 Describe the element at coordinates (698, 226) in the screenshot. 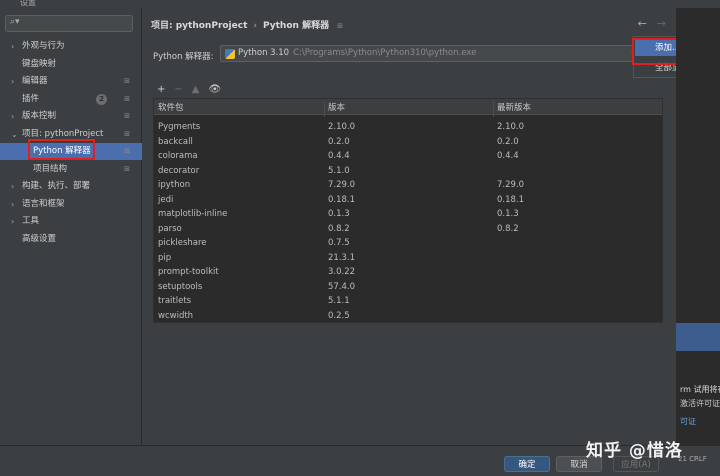

I see `background-ide-strip: rm 试用将在 激活许可证。 可证` at that location.